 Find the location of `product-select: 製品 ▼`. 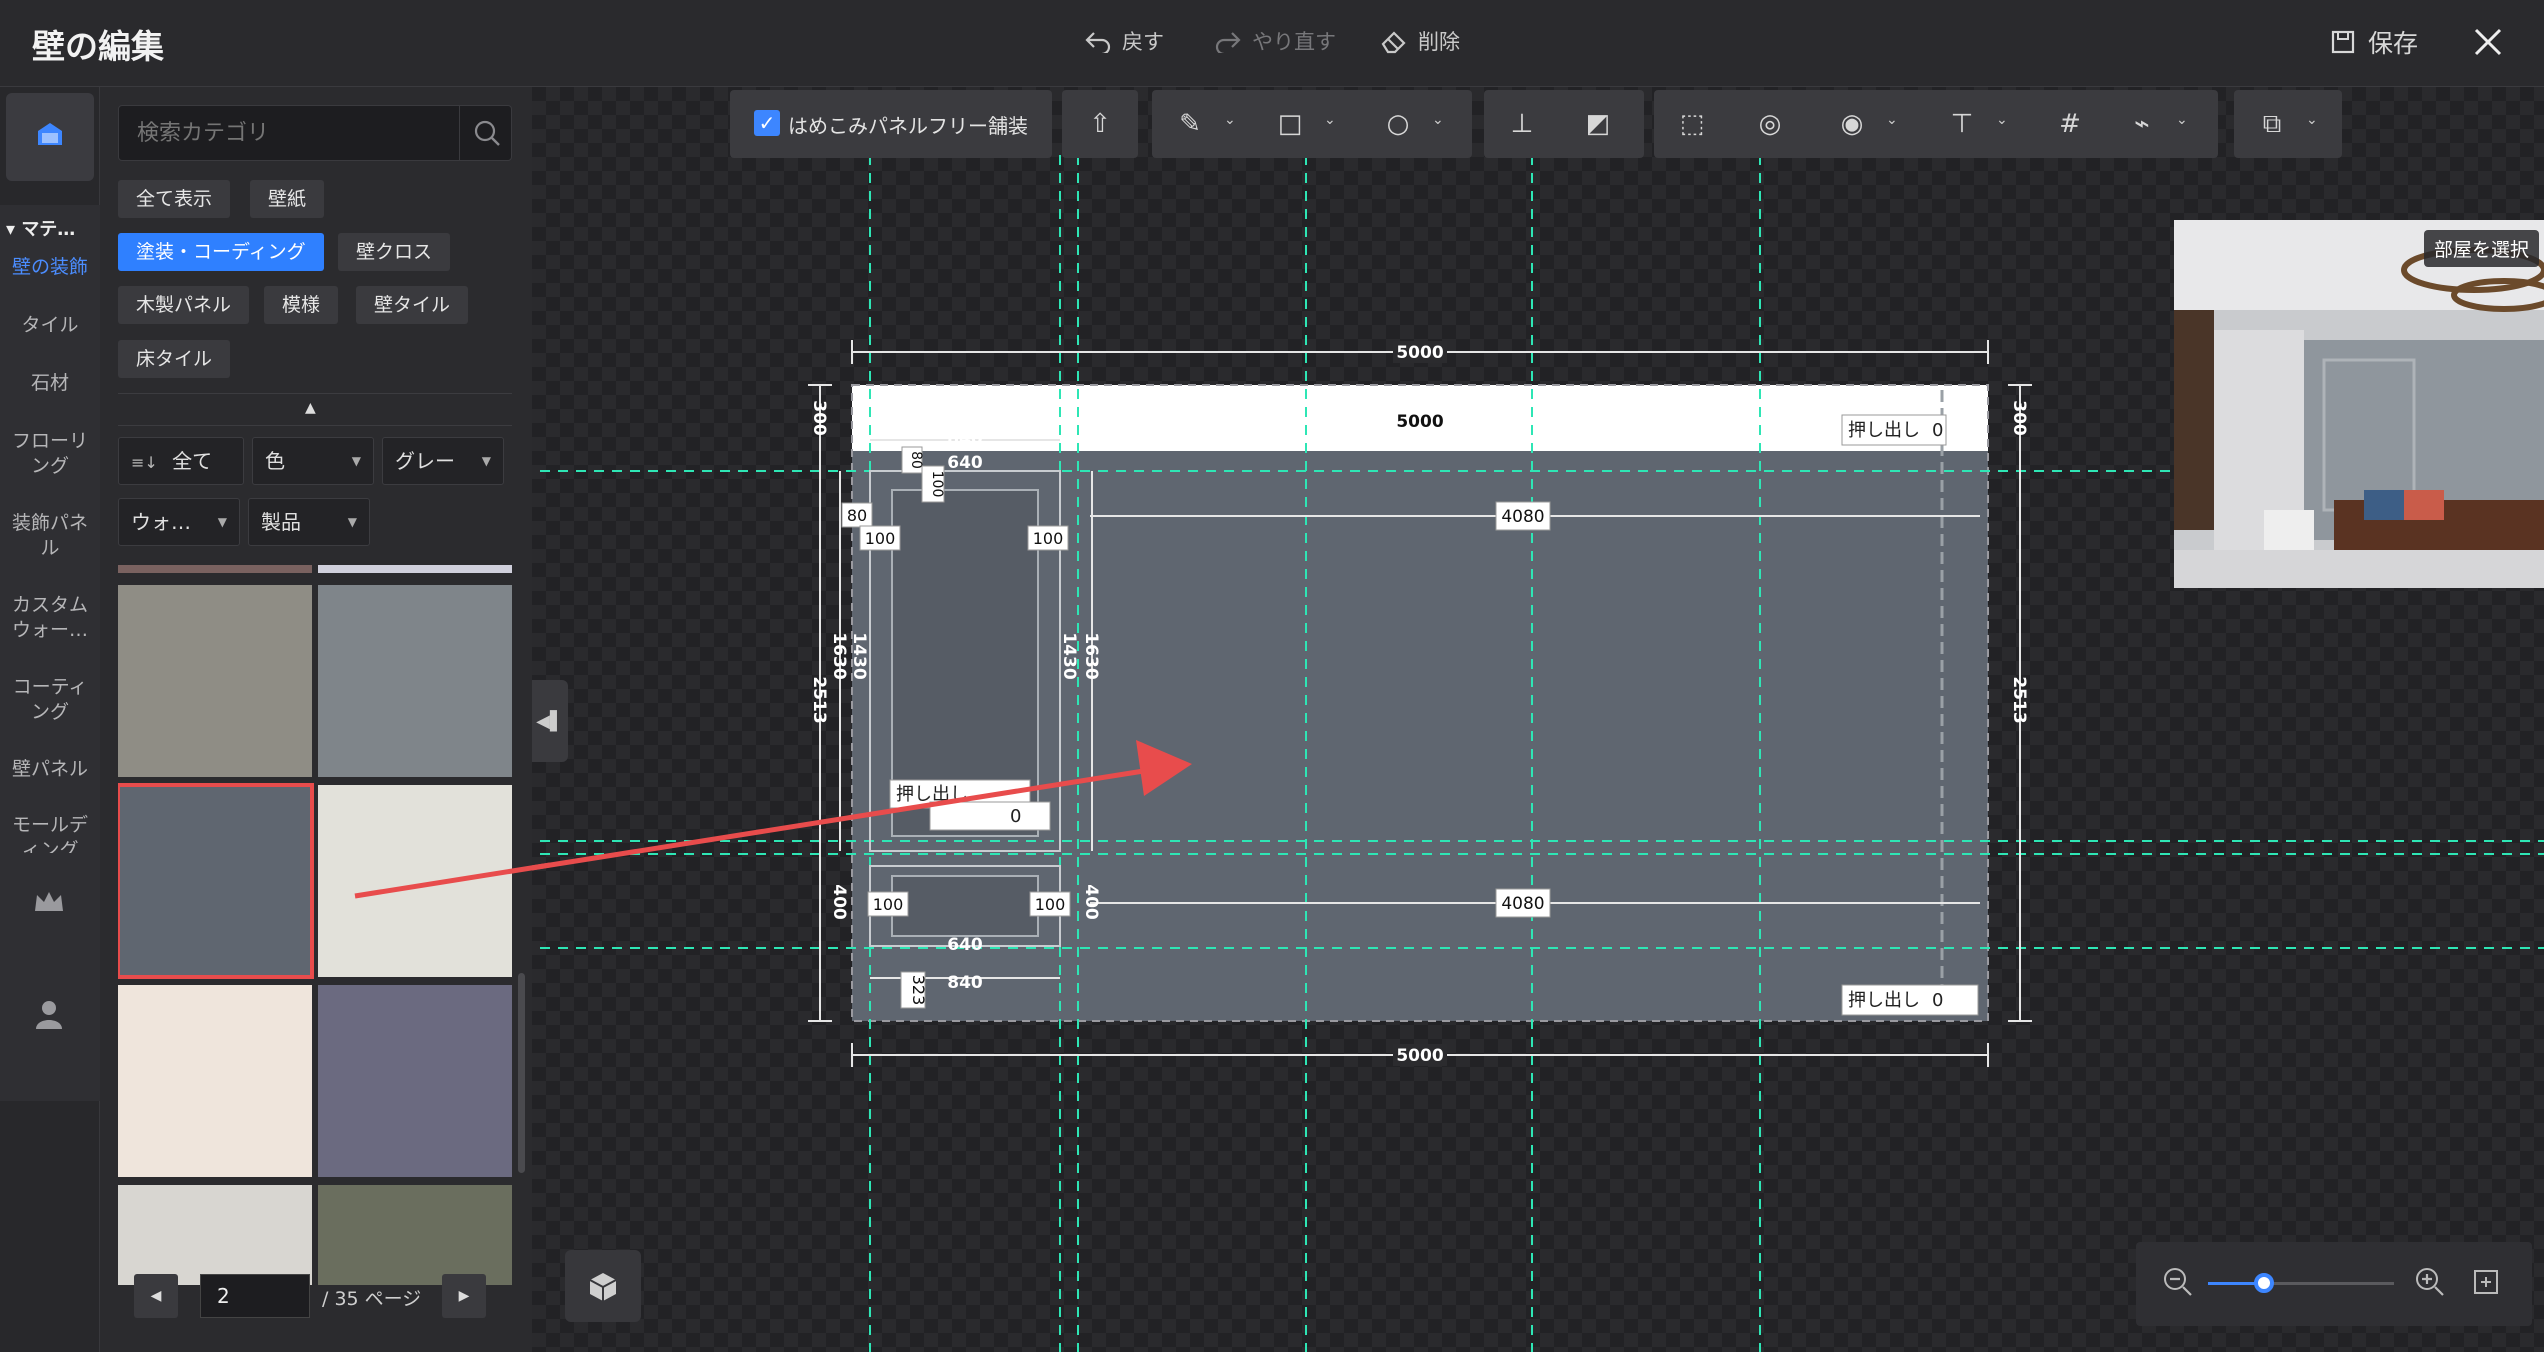

product-select: 製品 ▼ is located at coordinates (309, 522).